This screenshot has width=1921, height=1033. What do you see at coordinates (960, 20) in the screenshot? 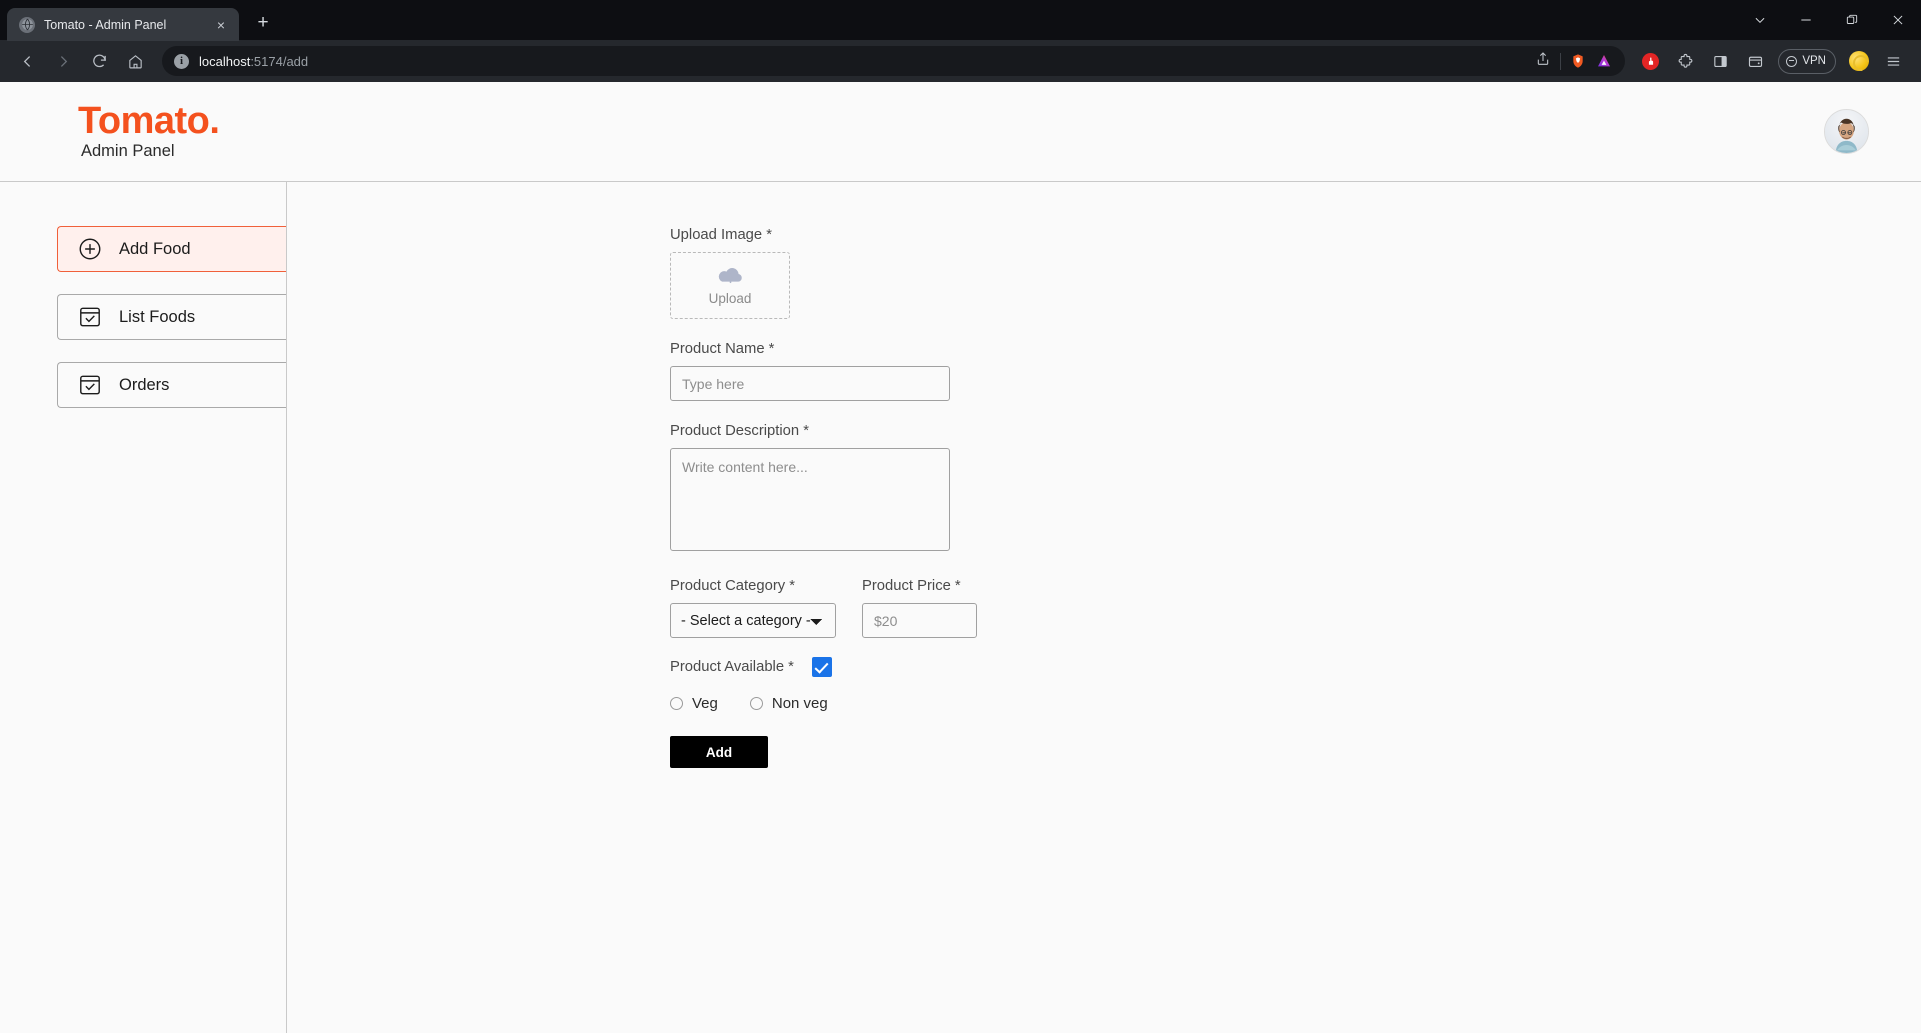
I see `tab-strip: Tomato - Admin Panel × +` at bounding box center [960, 20].